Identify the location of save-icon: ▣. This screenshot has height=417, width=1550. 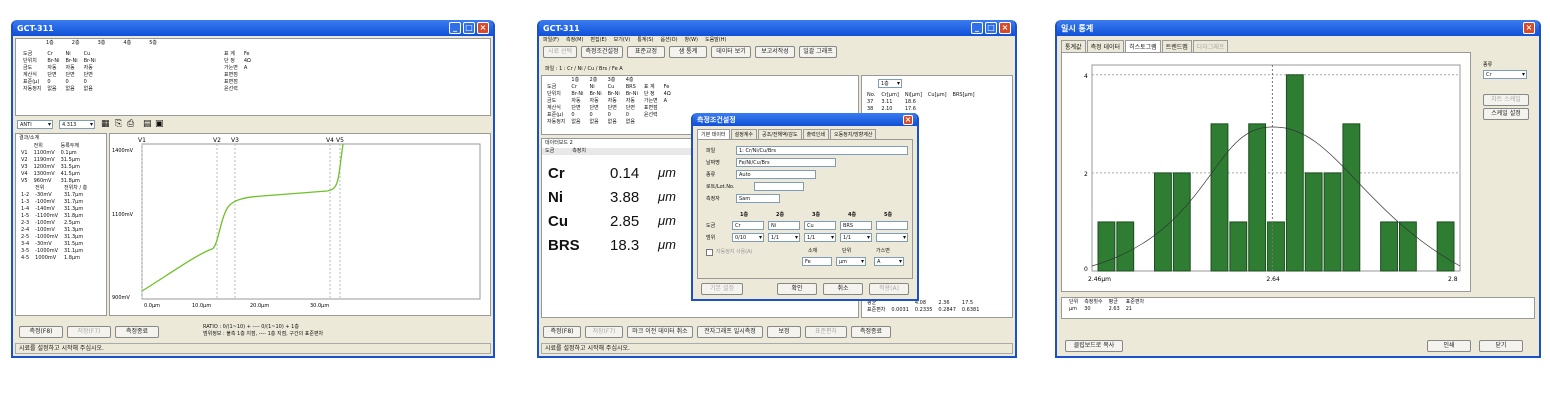
(159, 124).